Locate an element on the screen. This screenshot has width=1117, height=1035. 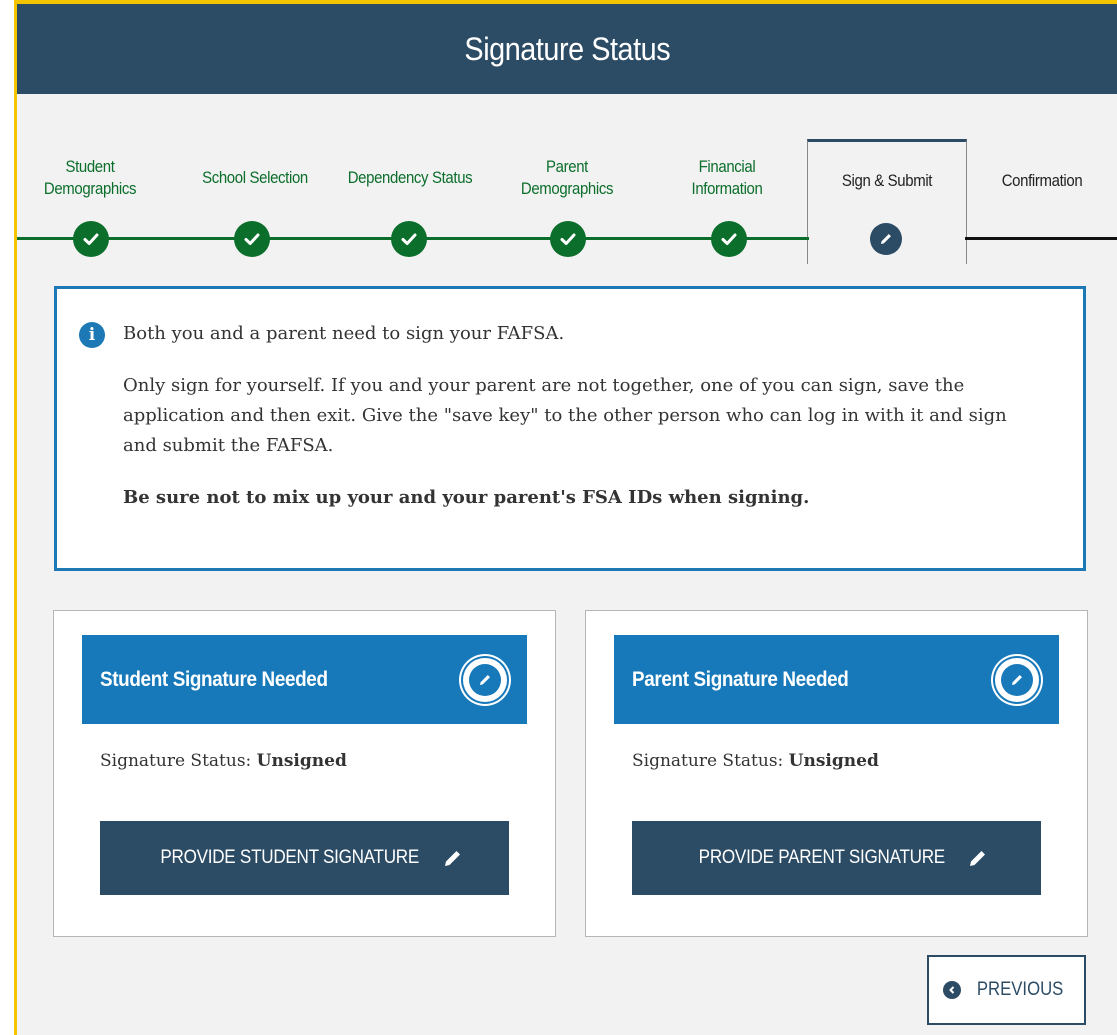
previous-label: PREVIOUS is located at coordinates (1020, 989).